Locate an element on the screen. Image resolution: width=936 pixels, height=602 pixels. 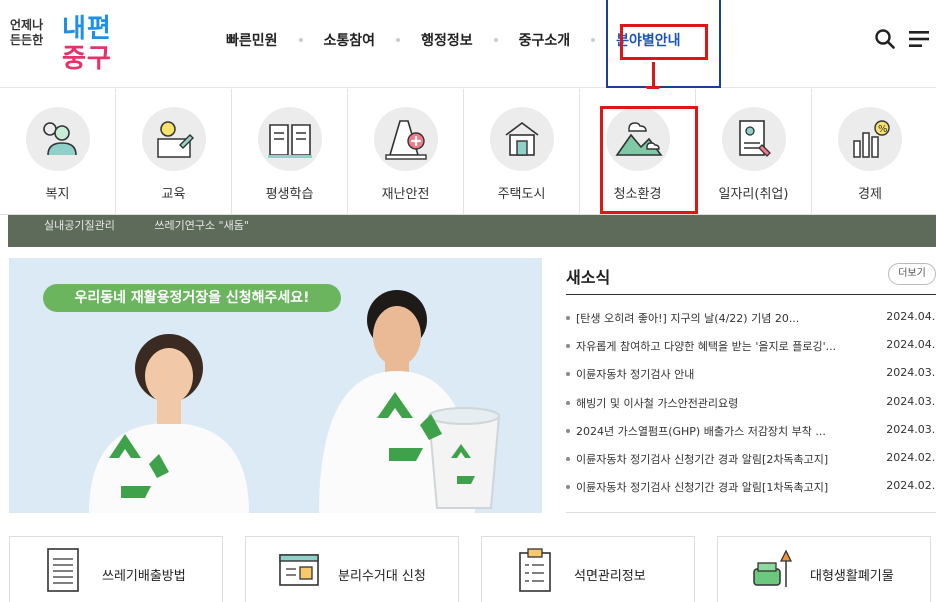
category-welfare: 복지 is located at coordinates (58, 152).